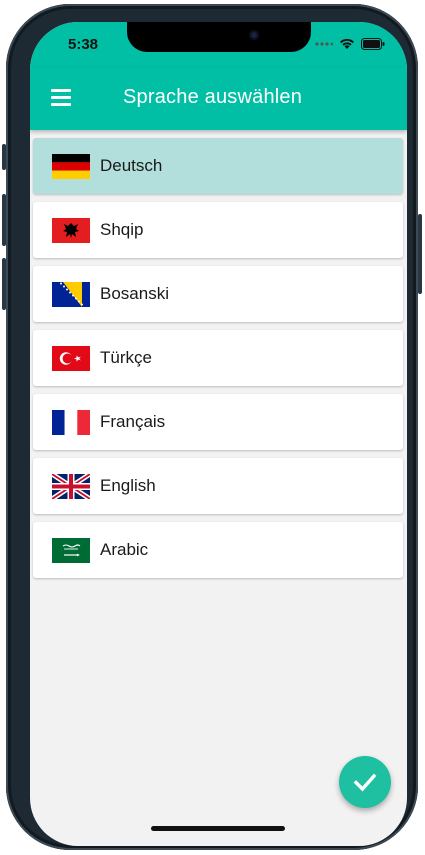 Image resolution: width=425 pixels, height=855 pixels. I want to click on volume-down-button, so click(4, 284).